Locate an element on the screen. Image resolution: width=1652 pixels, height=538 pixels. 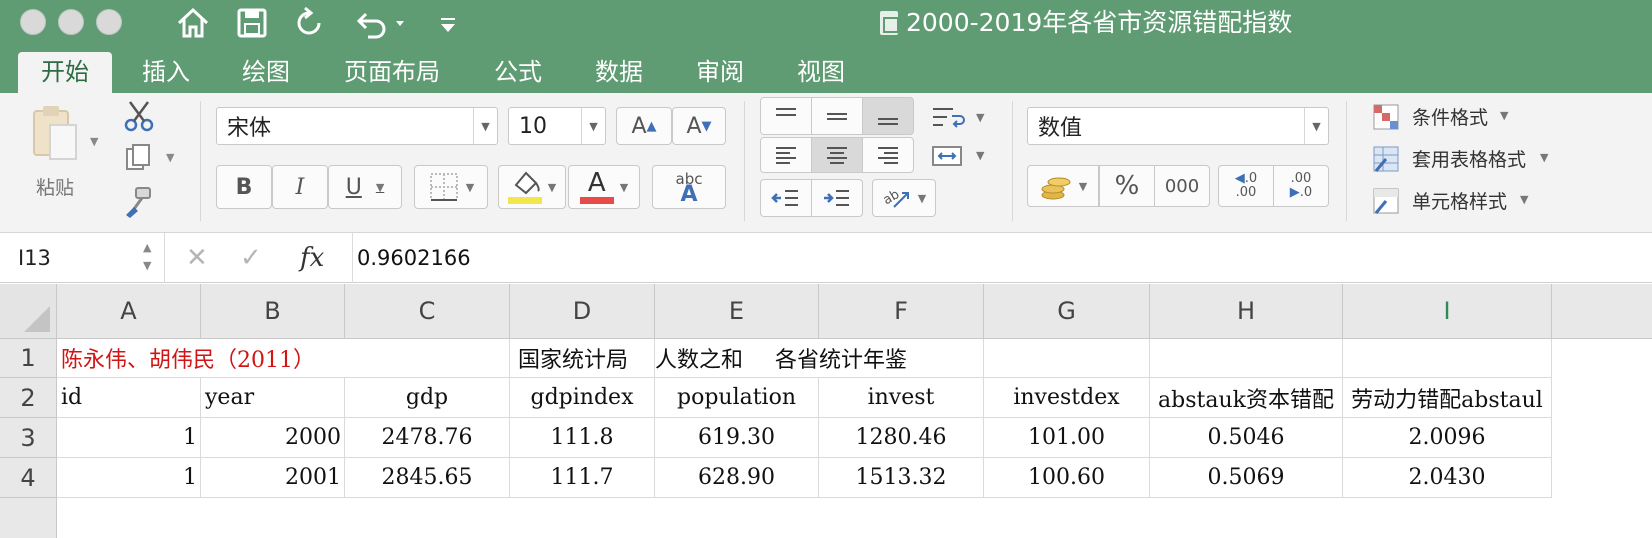
paste-button: ▼ 粘贴 is located at coordinates (62, 155).